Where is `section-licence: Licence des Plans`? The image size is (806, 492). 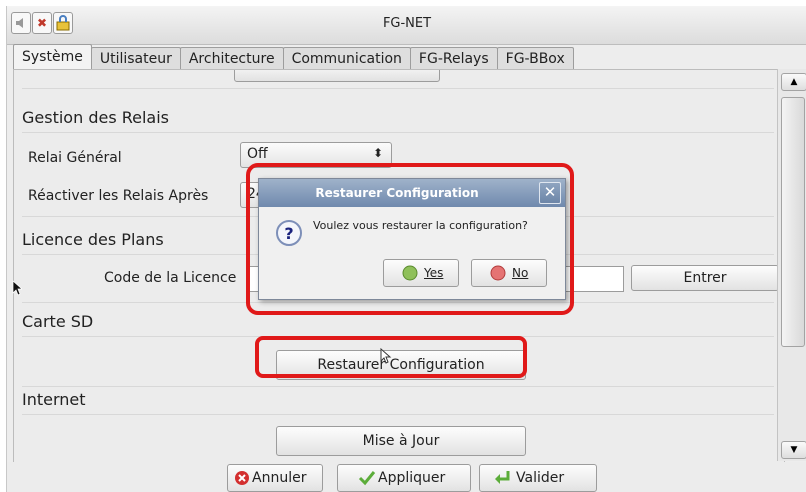
section-licence: Licence des Plans is located at coordinates (93, 239).